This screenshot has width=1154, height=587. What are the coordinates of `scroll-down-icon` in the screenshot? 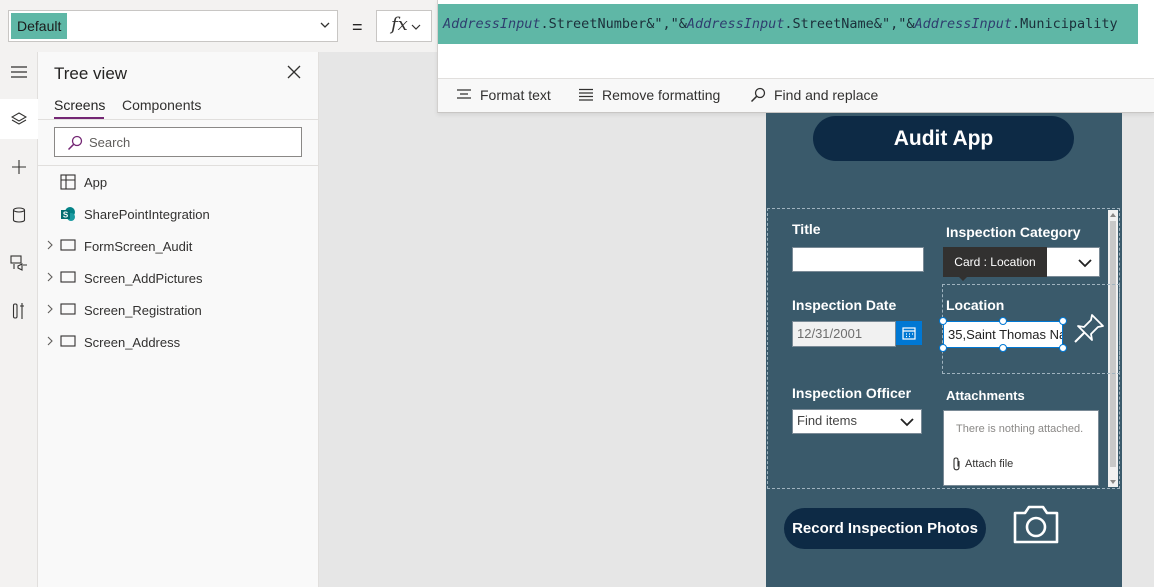 It's located at (1113, 482).